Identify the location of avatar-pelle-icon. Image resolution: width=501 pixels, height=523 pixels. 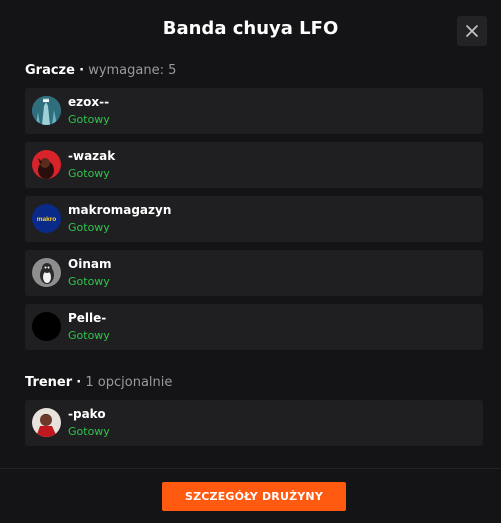
(46, 326).